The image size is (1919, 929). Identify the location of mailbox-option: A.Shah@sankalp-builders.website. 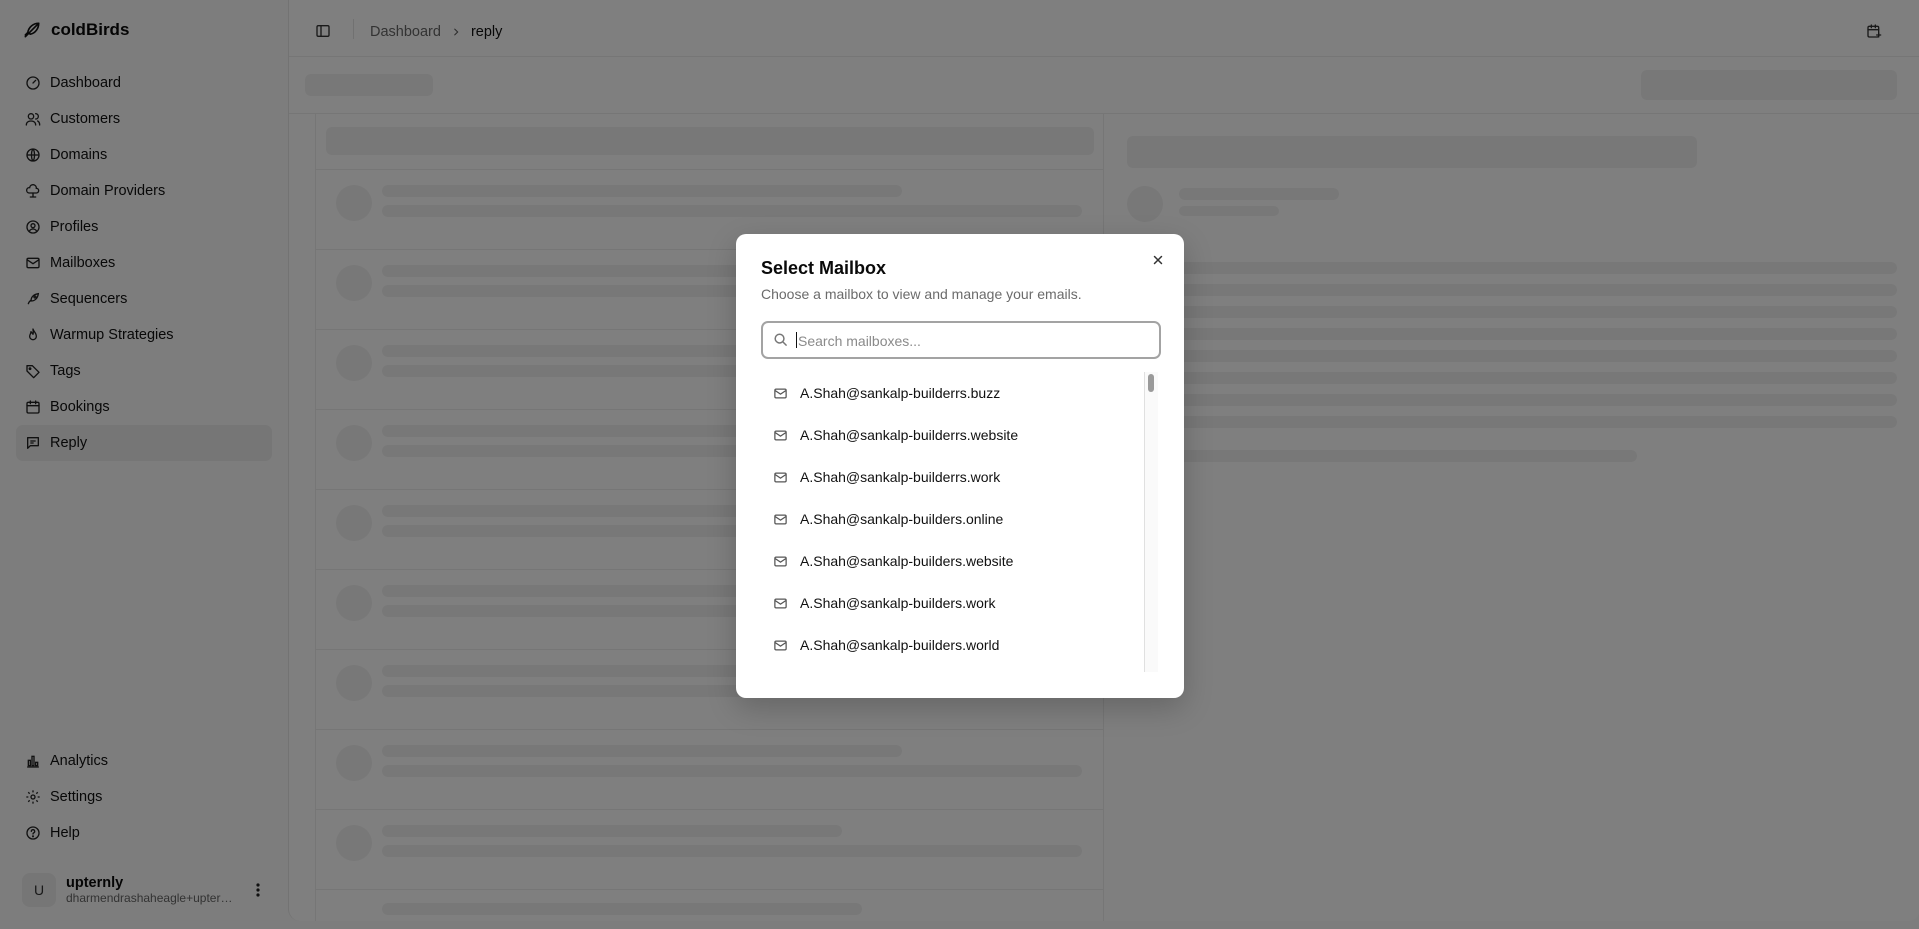
(960, 561).